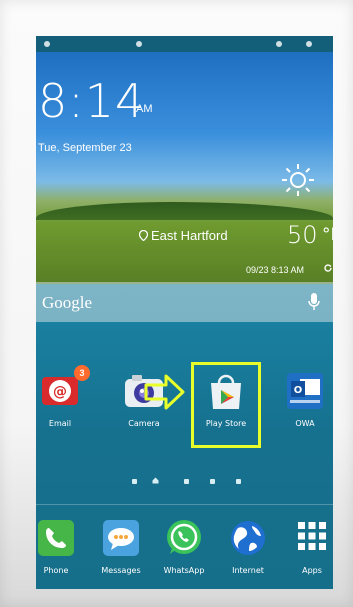  I want to click on app-label: Apps, so click(312, 570).